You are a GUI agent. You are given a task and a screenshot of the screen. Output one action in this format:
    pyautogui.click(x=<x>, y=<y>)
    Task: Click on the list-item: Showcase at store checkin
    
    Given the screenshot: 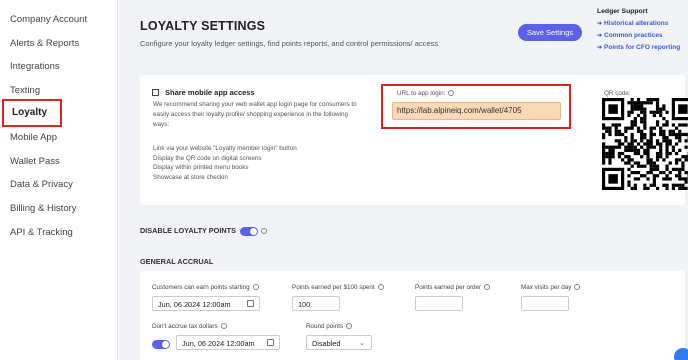 What is the action you would take?
    pyautogui.click(x=190, y=177)
    